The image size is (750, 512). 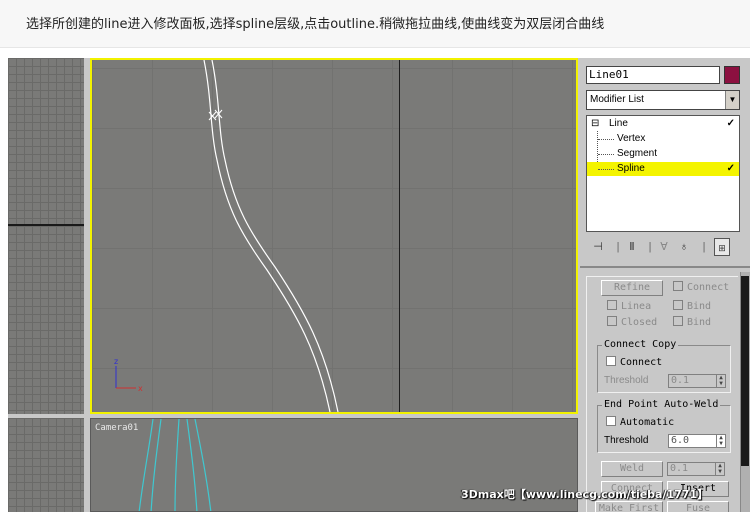 I want to click on rollout-scrollbar-thumb, so click(x=745, y=371).